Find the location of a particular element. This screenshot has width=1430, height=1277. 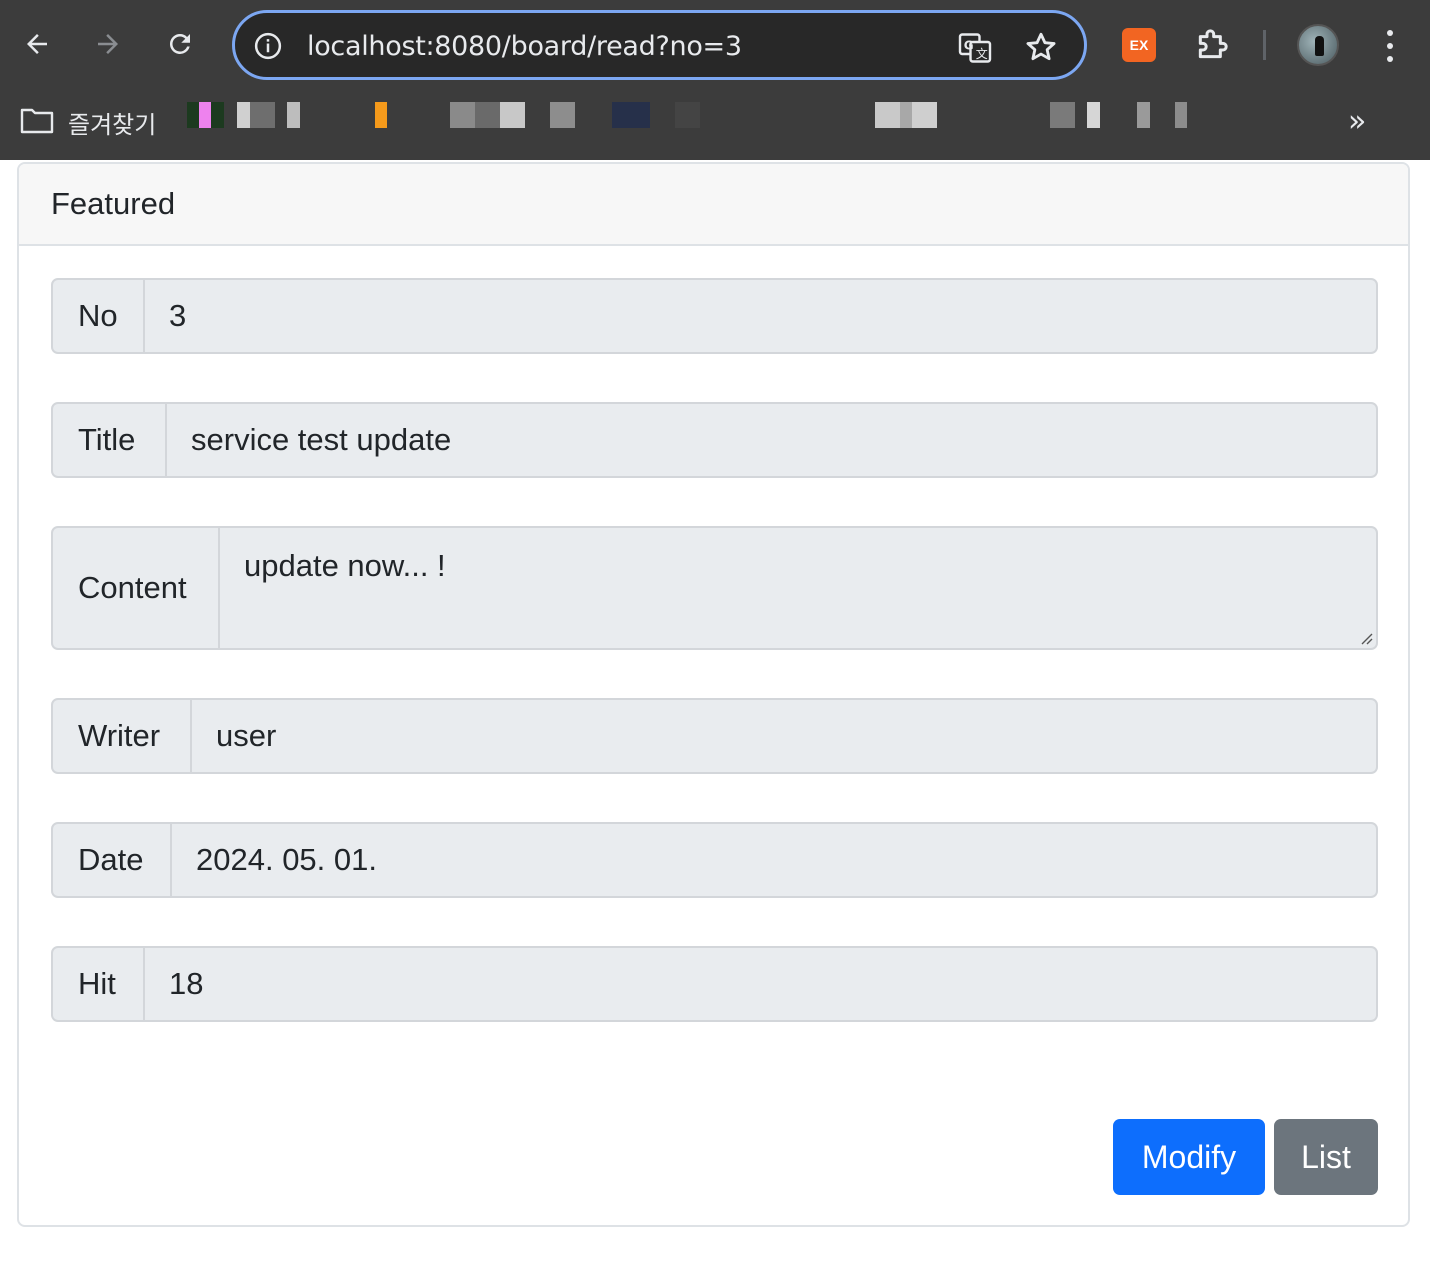

field-content-label: Content is located at coordinates (136, 588).